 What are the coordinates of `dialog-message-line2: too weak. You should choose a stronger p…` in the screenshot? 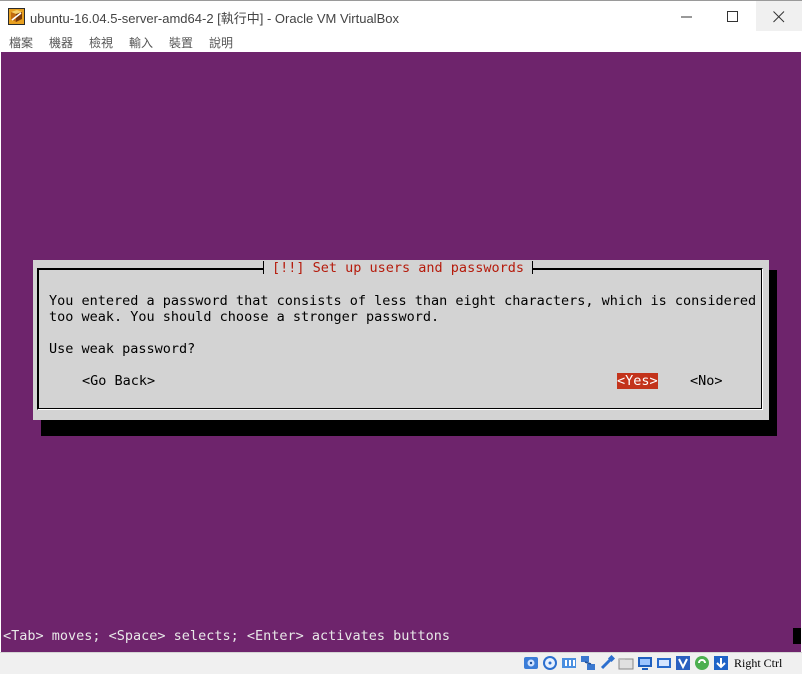 It's located at (244, 317).